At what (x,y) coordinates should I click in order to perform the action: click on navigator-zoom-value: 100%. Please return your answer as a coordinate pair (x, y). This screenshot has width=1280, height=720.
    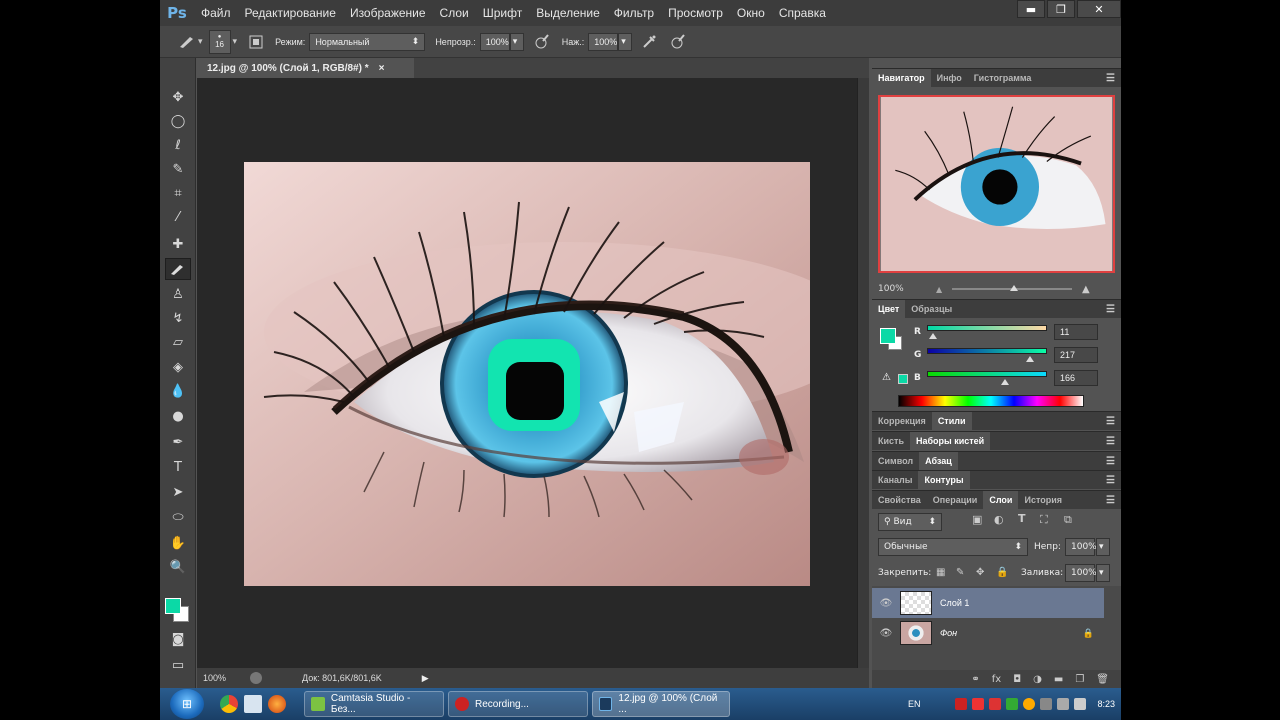
    Looking at the image, I should click on (891, 289).